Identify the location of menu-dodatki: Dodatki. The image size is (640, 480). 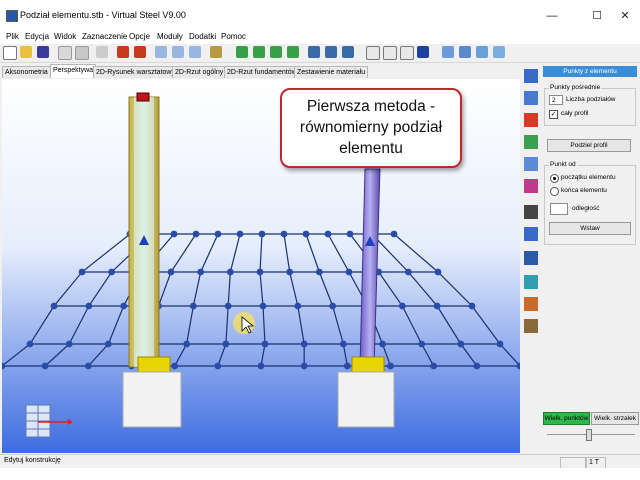
(202, 36).